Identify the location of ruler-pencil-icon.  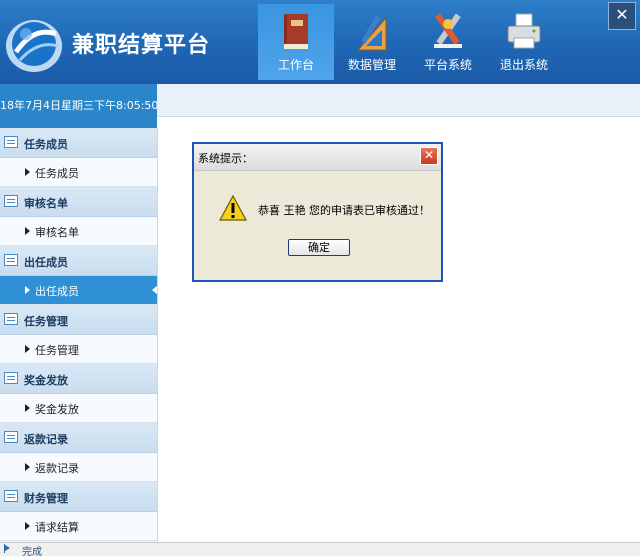
(372, 32).